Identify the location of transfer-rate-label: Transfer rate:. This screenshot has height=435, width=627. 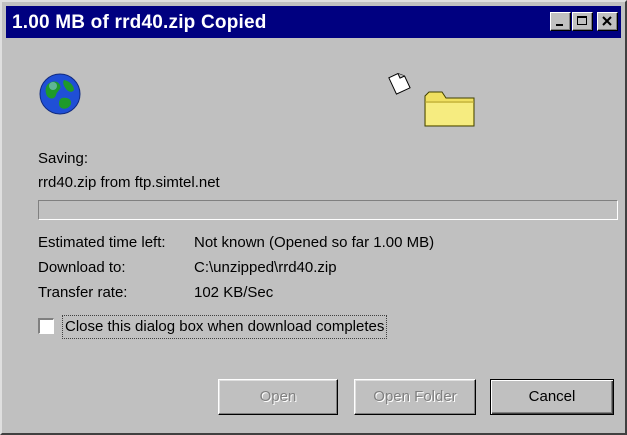
(83, 292).